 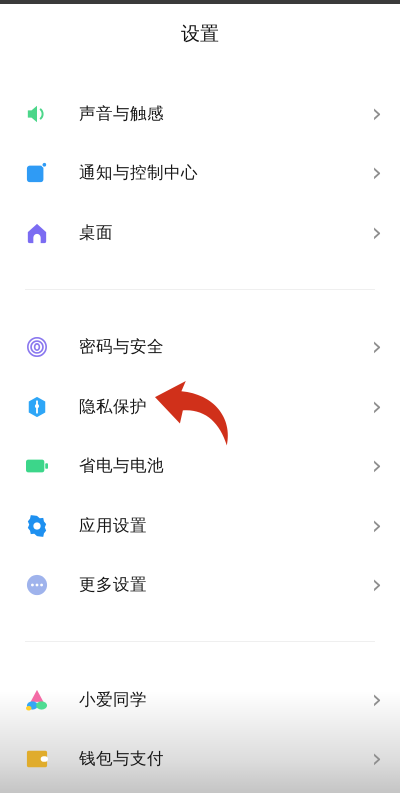 What do you see at coordinates (200, 466) in the screenshot?
I see `settings-item: 省电与电池 ›` at bounding box center [200, 466].